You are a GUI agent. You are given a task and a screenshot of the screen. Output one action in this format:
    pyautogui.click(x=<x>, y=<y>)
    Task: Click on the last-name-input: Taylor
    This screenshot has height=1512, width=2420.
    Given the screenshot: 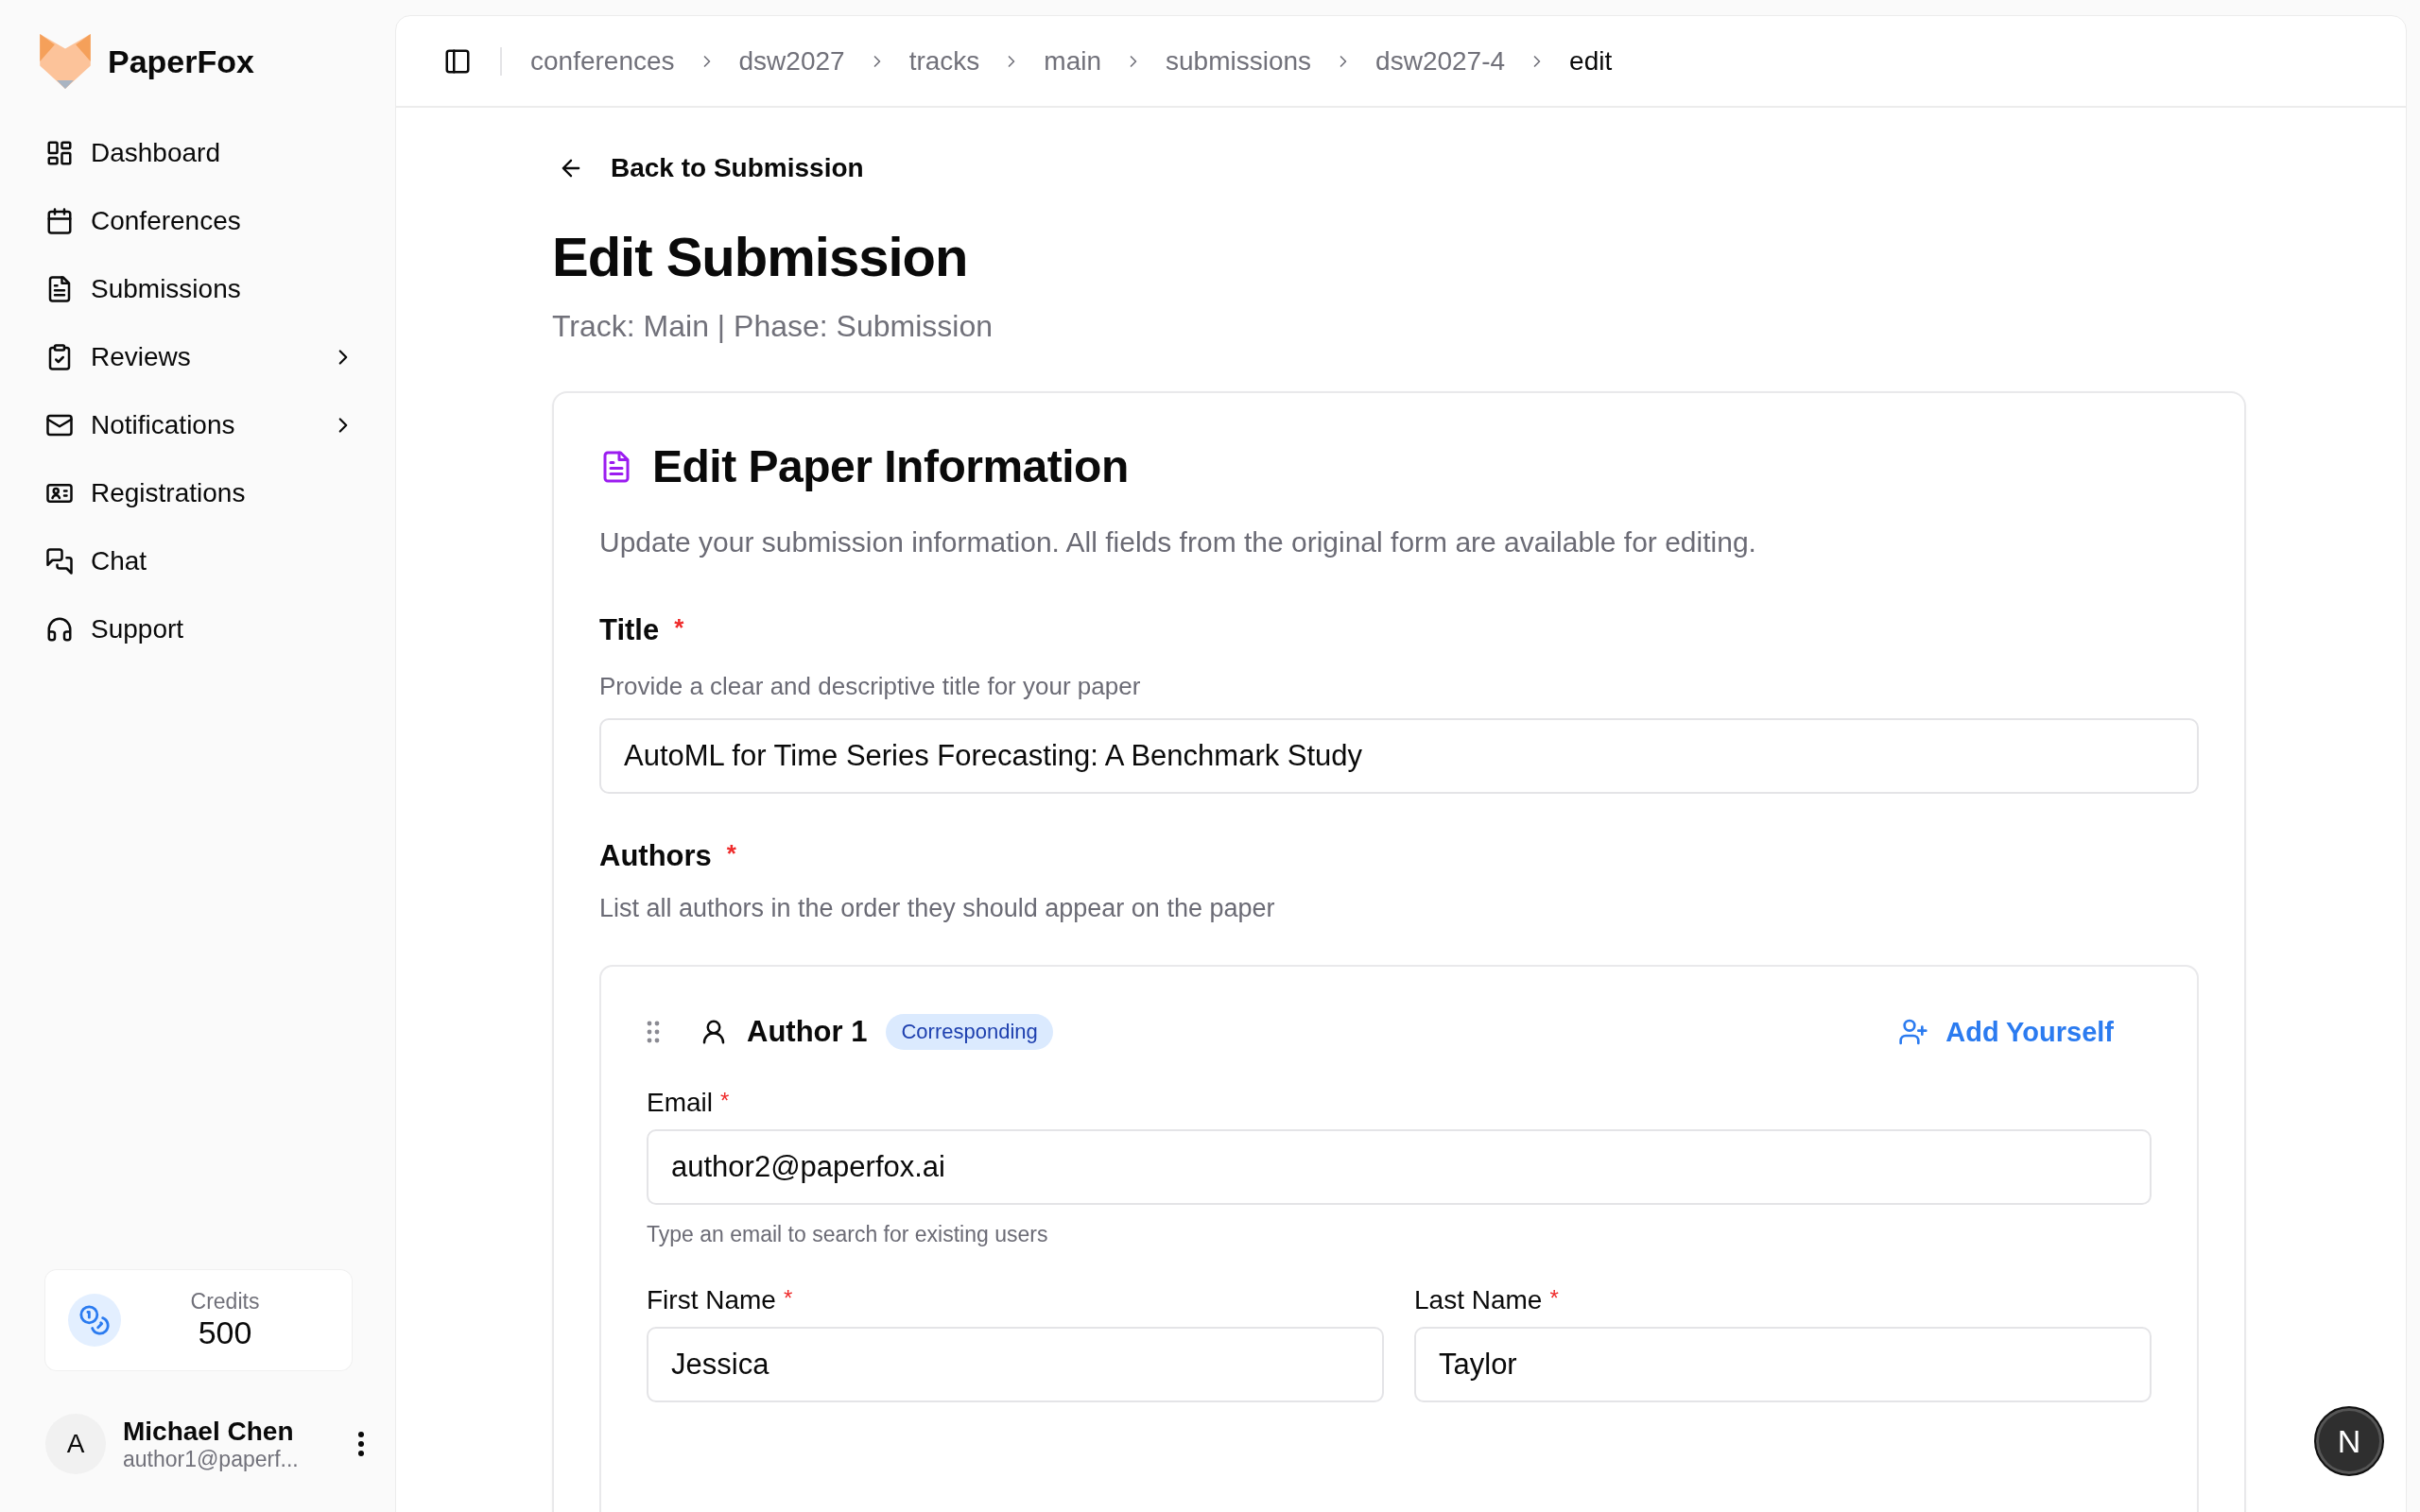 What is the action you would take?
    pyautogui.click(x=1783, y=1364)
    